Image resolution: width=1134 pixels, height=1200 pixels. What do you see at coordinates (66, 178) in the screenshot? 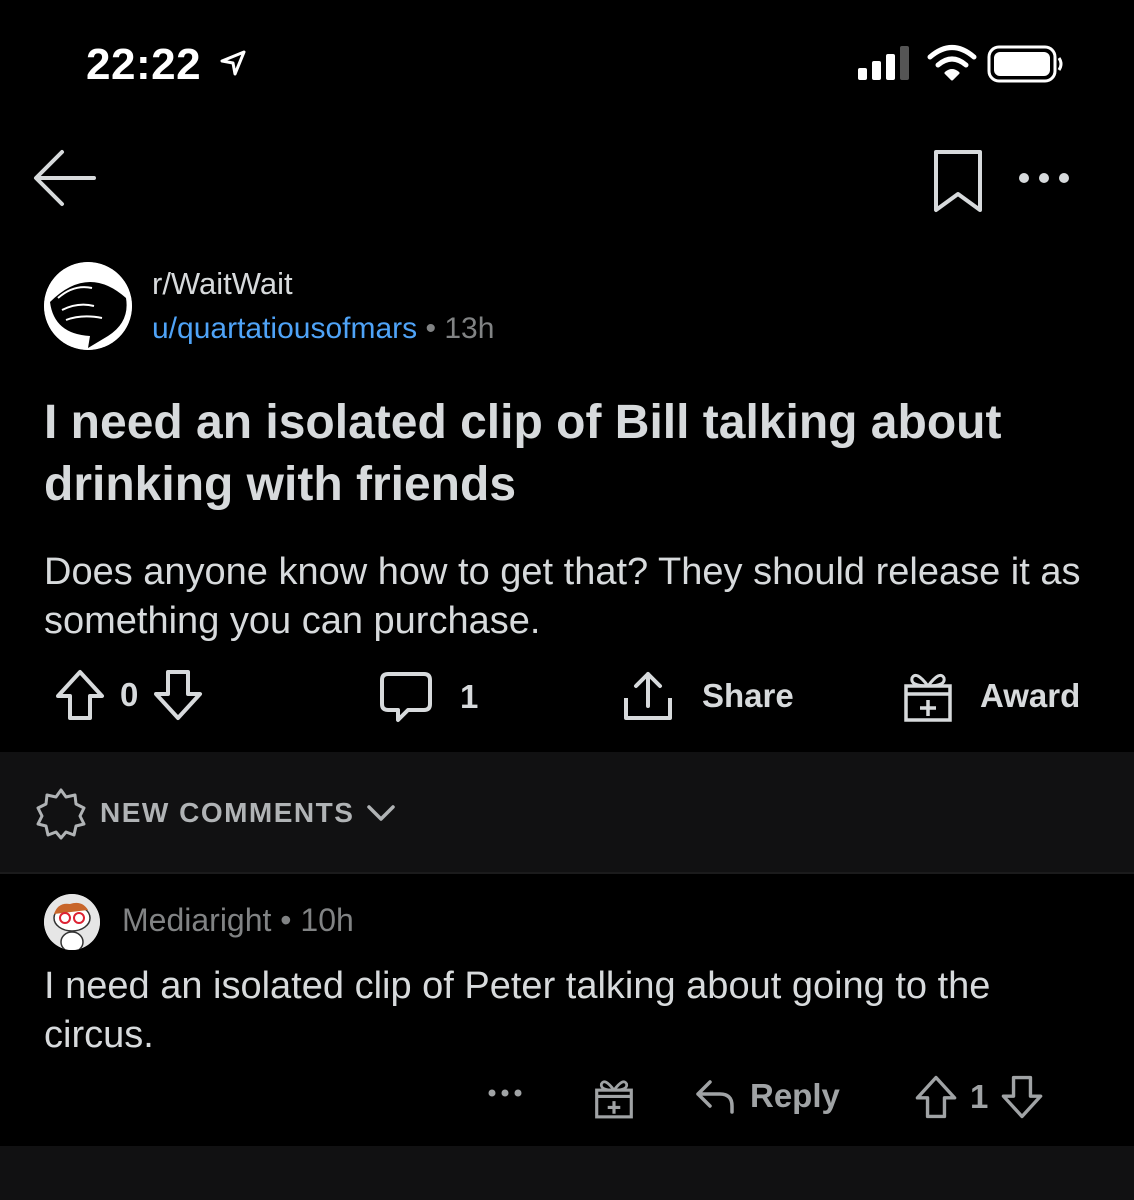
I see `back-arrow-icon` at bounding box center [66, 178].